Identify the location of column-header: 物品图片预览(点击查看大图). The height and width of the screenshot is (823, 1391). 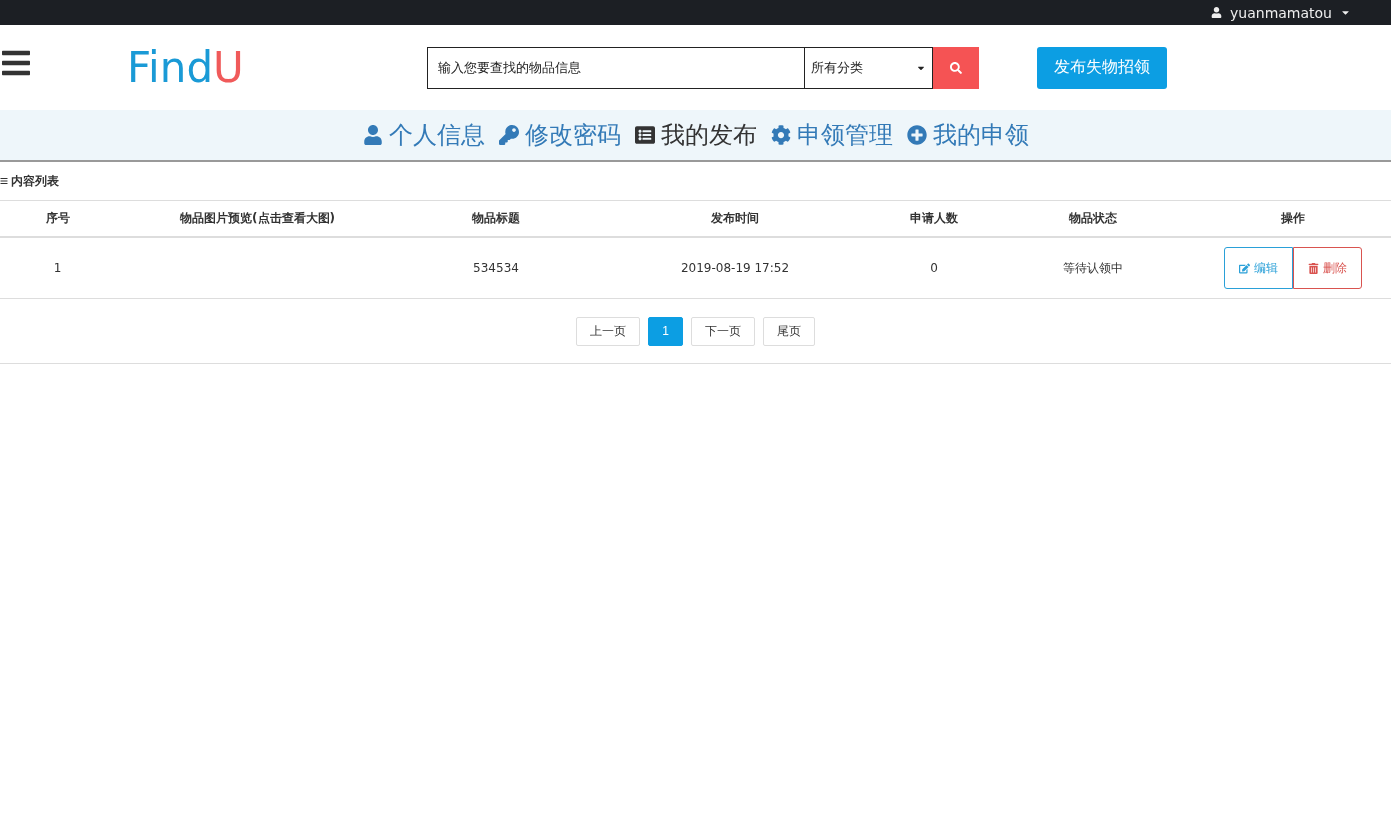
(257, 219).